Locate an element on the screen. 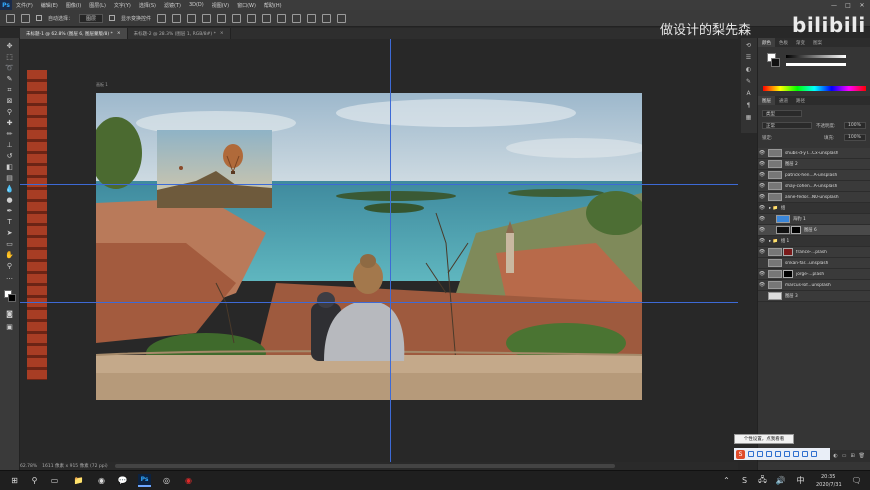 The image size is (870, 490). tab-layers: 图层 is located at coordinates (766, 100).